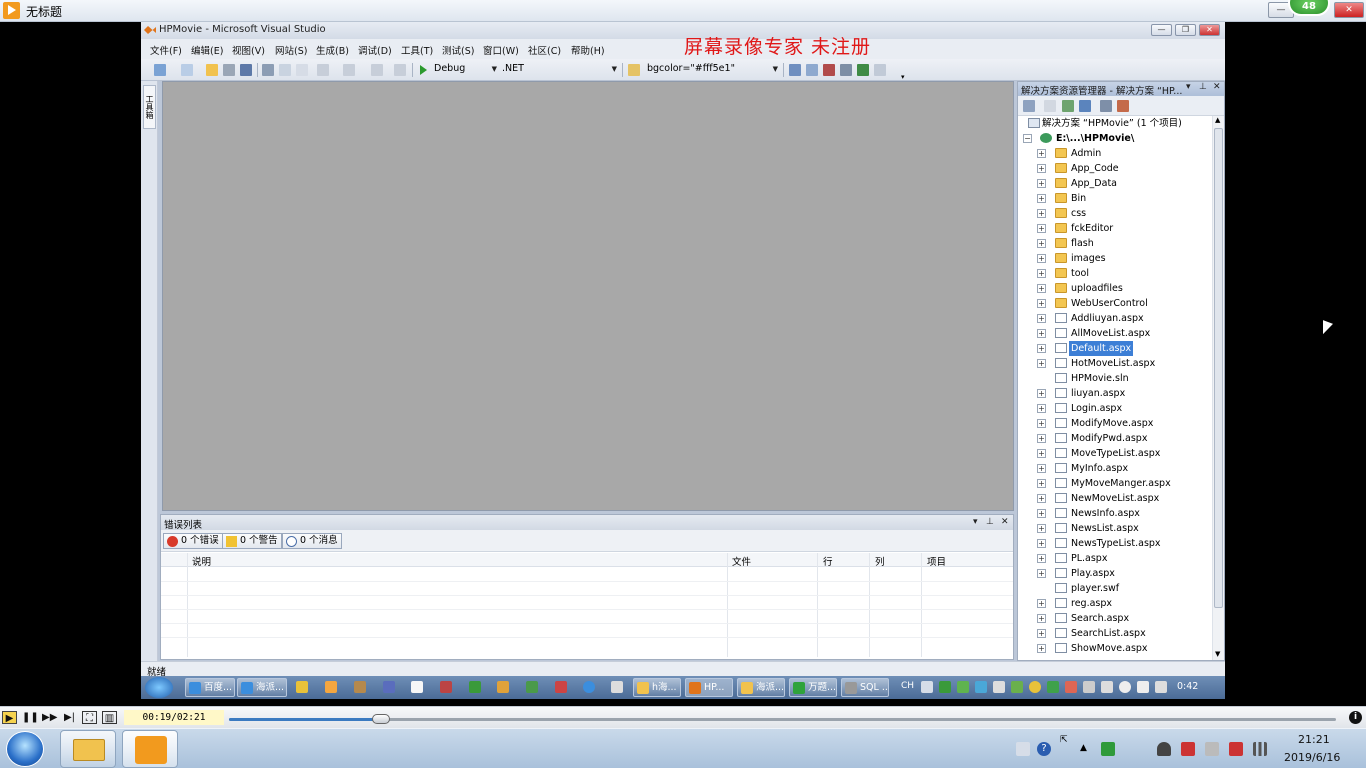 This screenshot has height=768, width=1366. Describe the element at coordinates (285, 70) in the screenshot. I see `copy-icon` at that location.